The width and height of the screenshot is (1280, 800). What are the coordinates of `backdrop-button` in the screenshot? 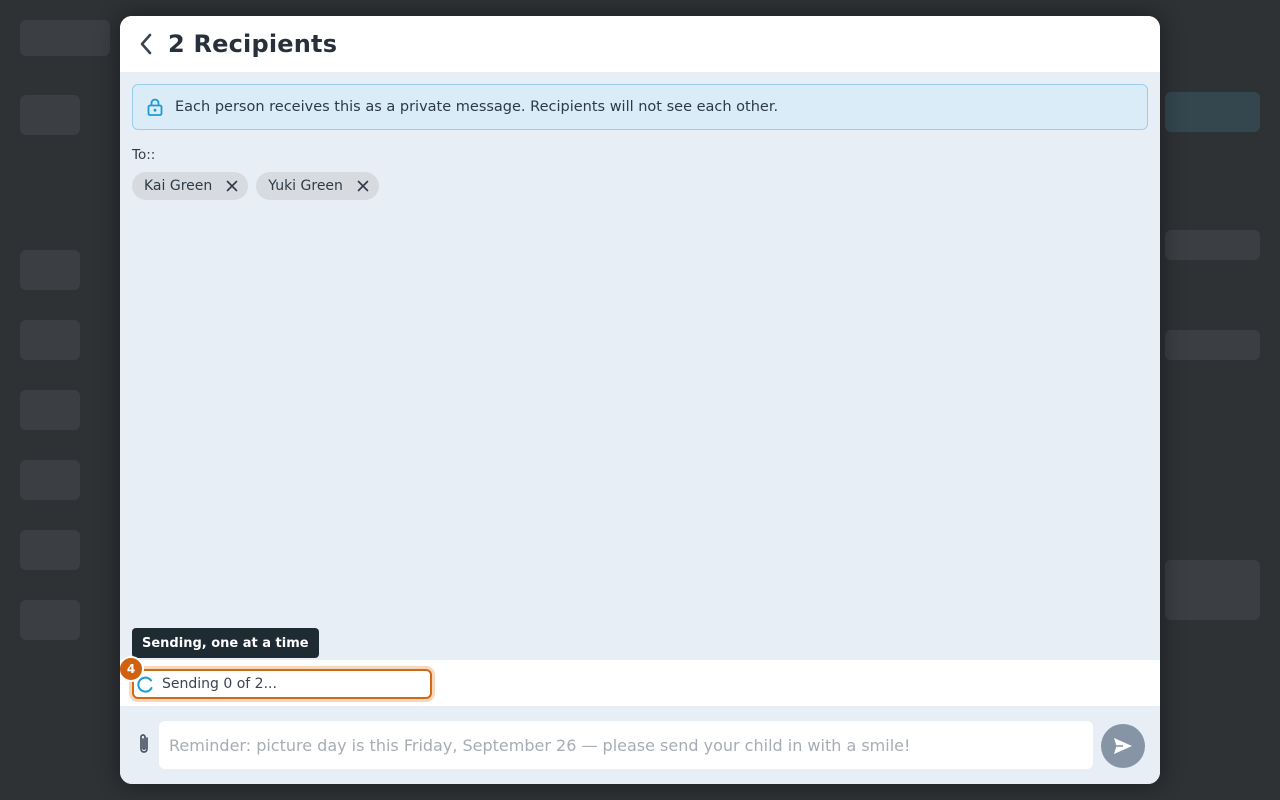 It's located at (1212, 112).